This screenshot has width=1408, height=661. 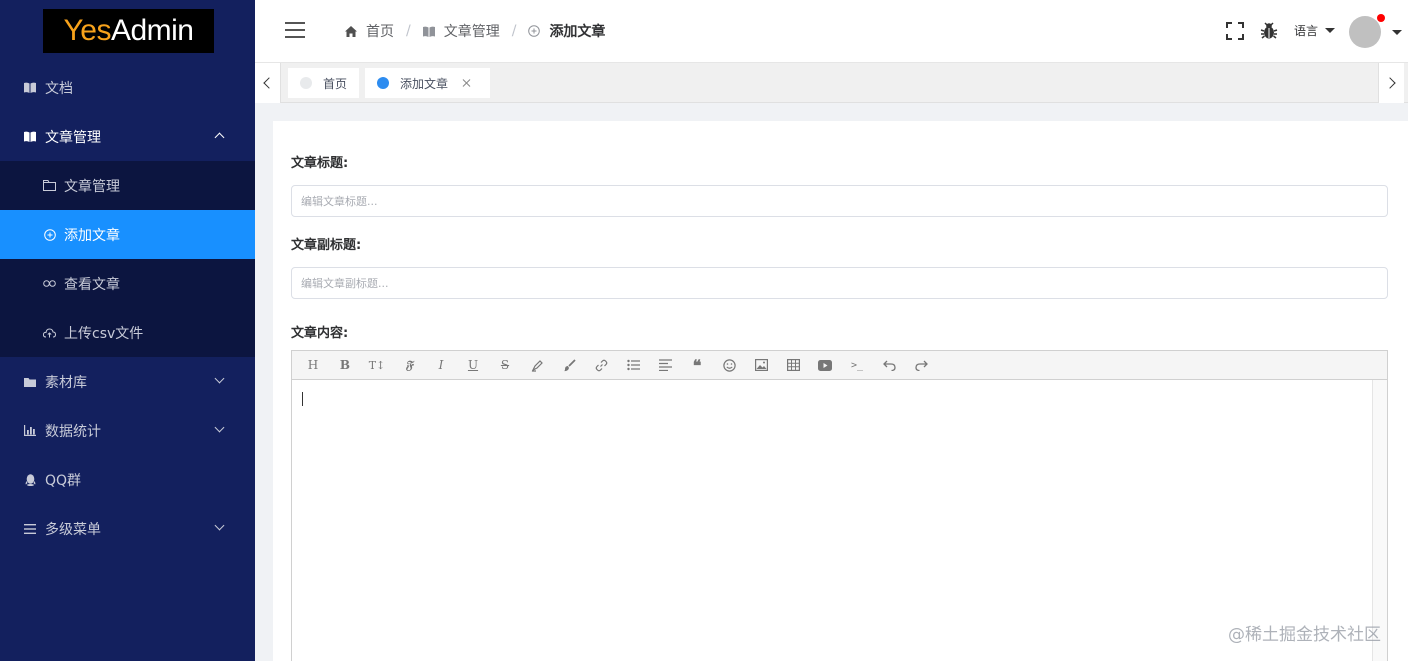 What do you see at coordinates (473, 365) in the screenshot?
I see `underline-button: U` at bounding box center [473, 365].